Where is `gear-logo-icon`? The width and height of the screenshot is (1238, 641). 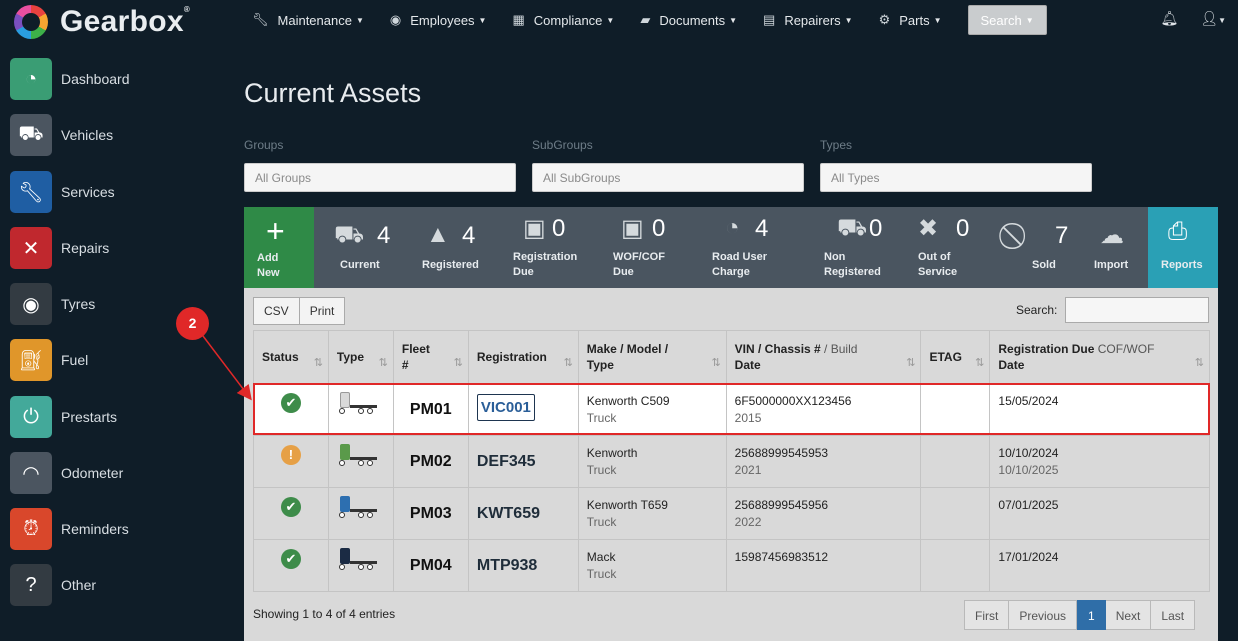
gear-logo-icon is located at coordinates (31, 22).